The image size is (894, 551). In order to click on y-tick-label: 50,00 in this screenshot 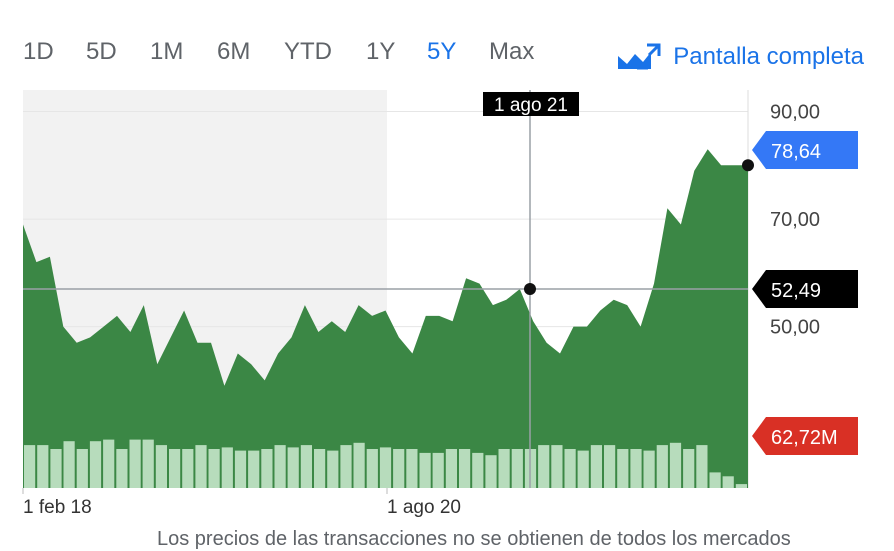, I will do `click(795, 328)`.